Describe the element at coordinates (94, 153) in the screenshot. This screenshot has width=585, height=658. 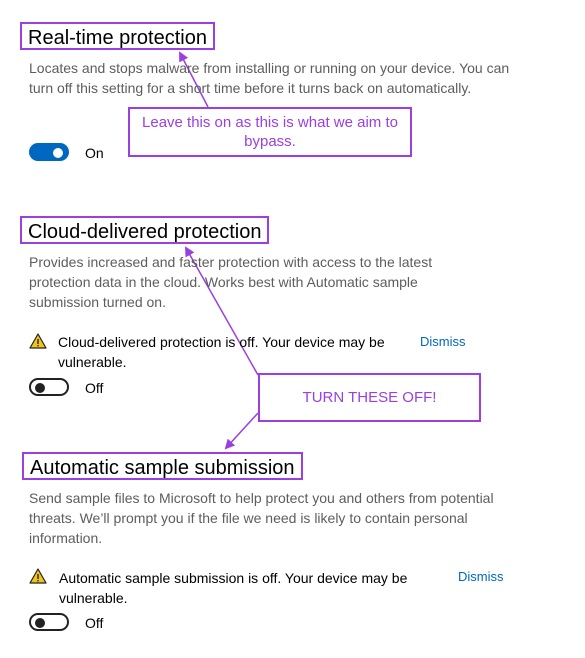
I see `realtime-toggle-label: On` at that location.